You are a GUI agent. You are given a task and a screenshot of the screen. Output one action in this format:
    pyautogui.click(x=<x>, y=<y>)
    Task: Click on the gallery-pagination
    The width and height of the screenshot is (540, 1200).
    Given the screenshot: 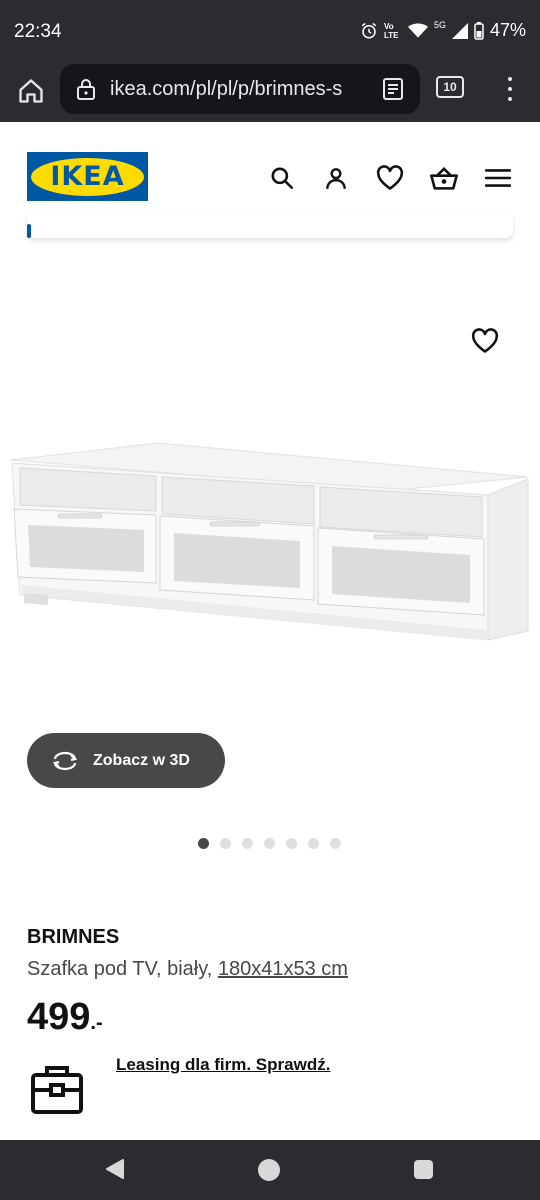 What is the action you would take?
    pyautogui.click(x=269, y=843)
    